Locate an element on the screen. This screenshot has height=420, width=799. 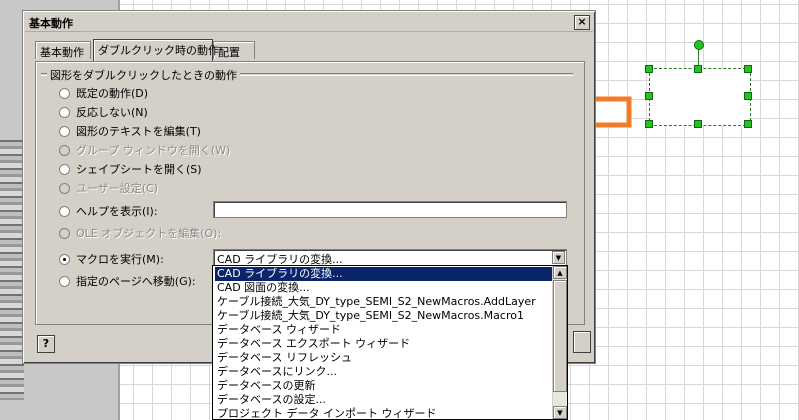
option-show-help: ヘルプを表示(I): is located at coordinates (108, 211).